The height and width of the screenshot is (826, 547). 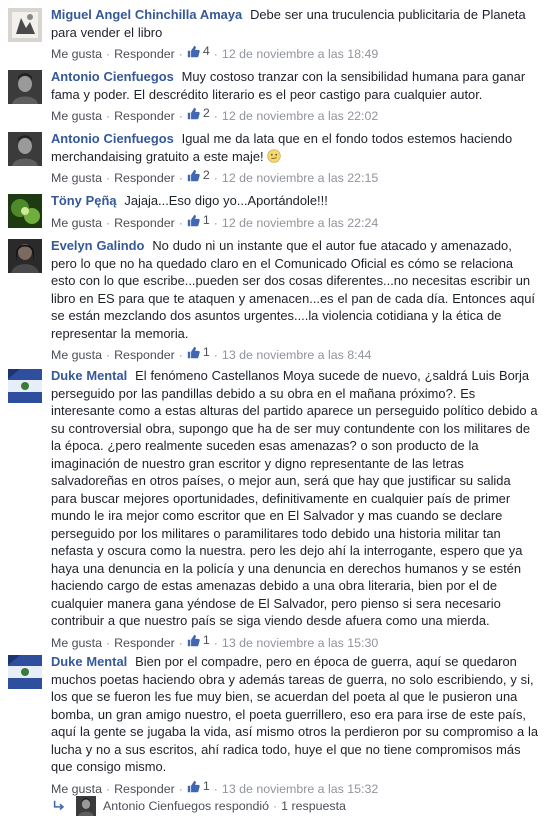 I want to click on book-cover-avatar-icon, so click(x=25, y=25).